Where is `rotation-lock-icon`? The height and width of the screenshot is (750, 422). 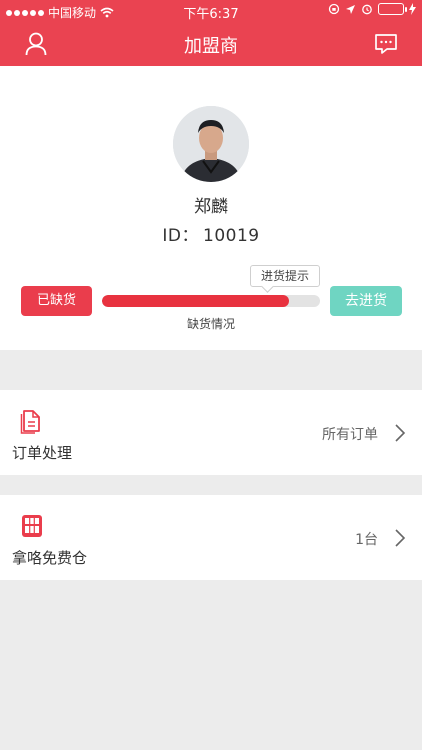 rotation-lock-icon is located at coordinates (334, 9).